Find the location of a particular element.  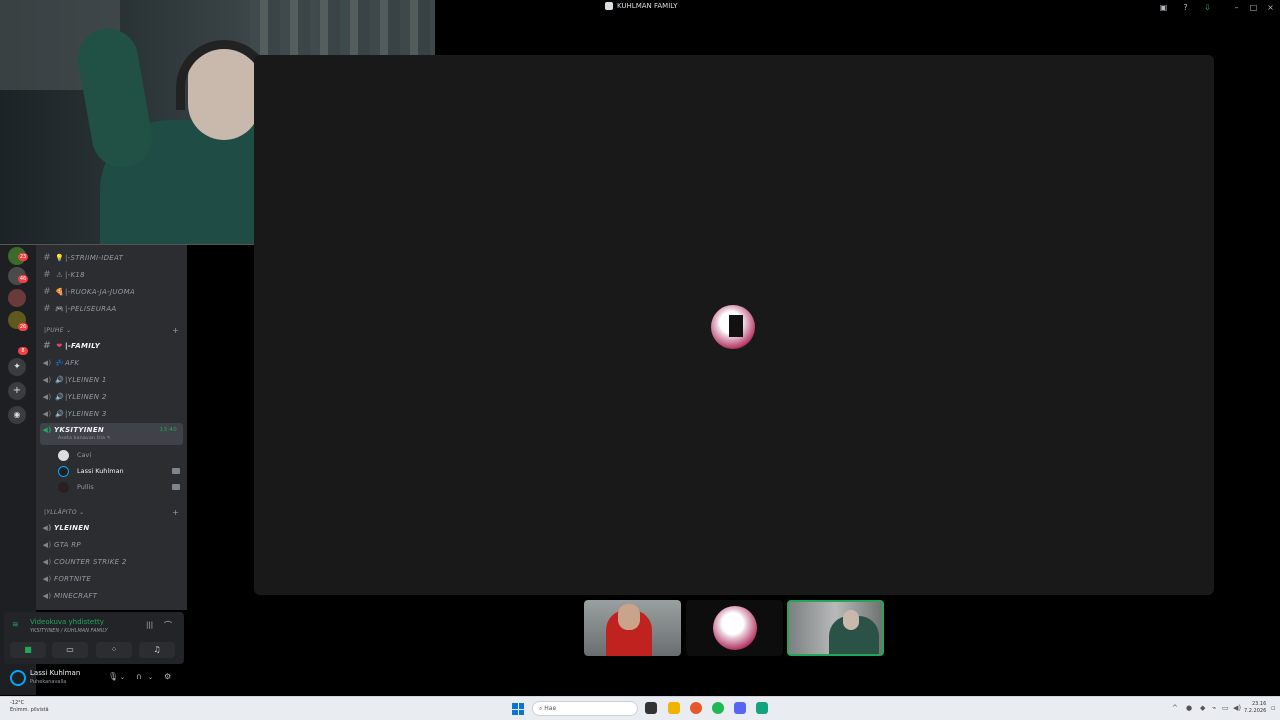

member-row: Lassi Kuhlman is located at coordinates (119, 471).